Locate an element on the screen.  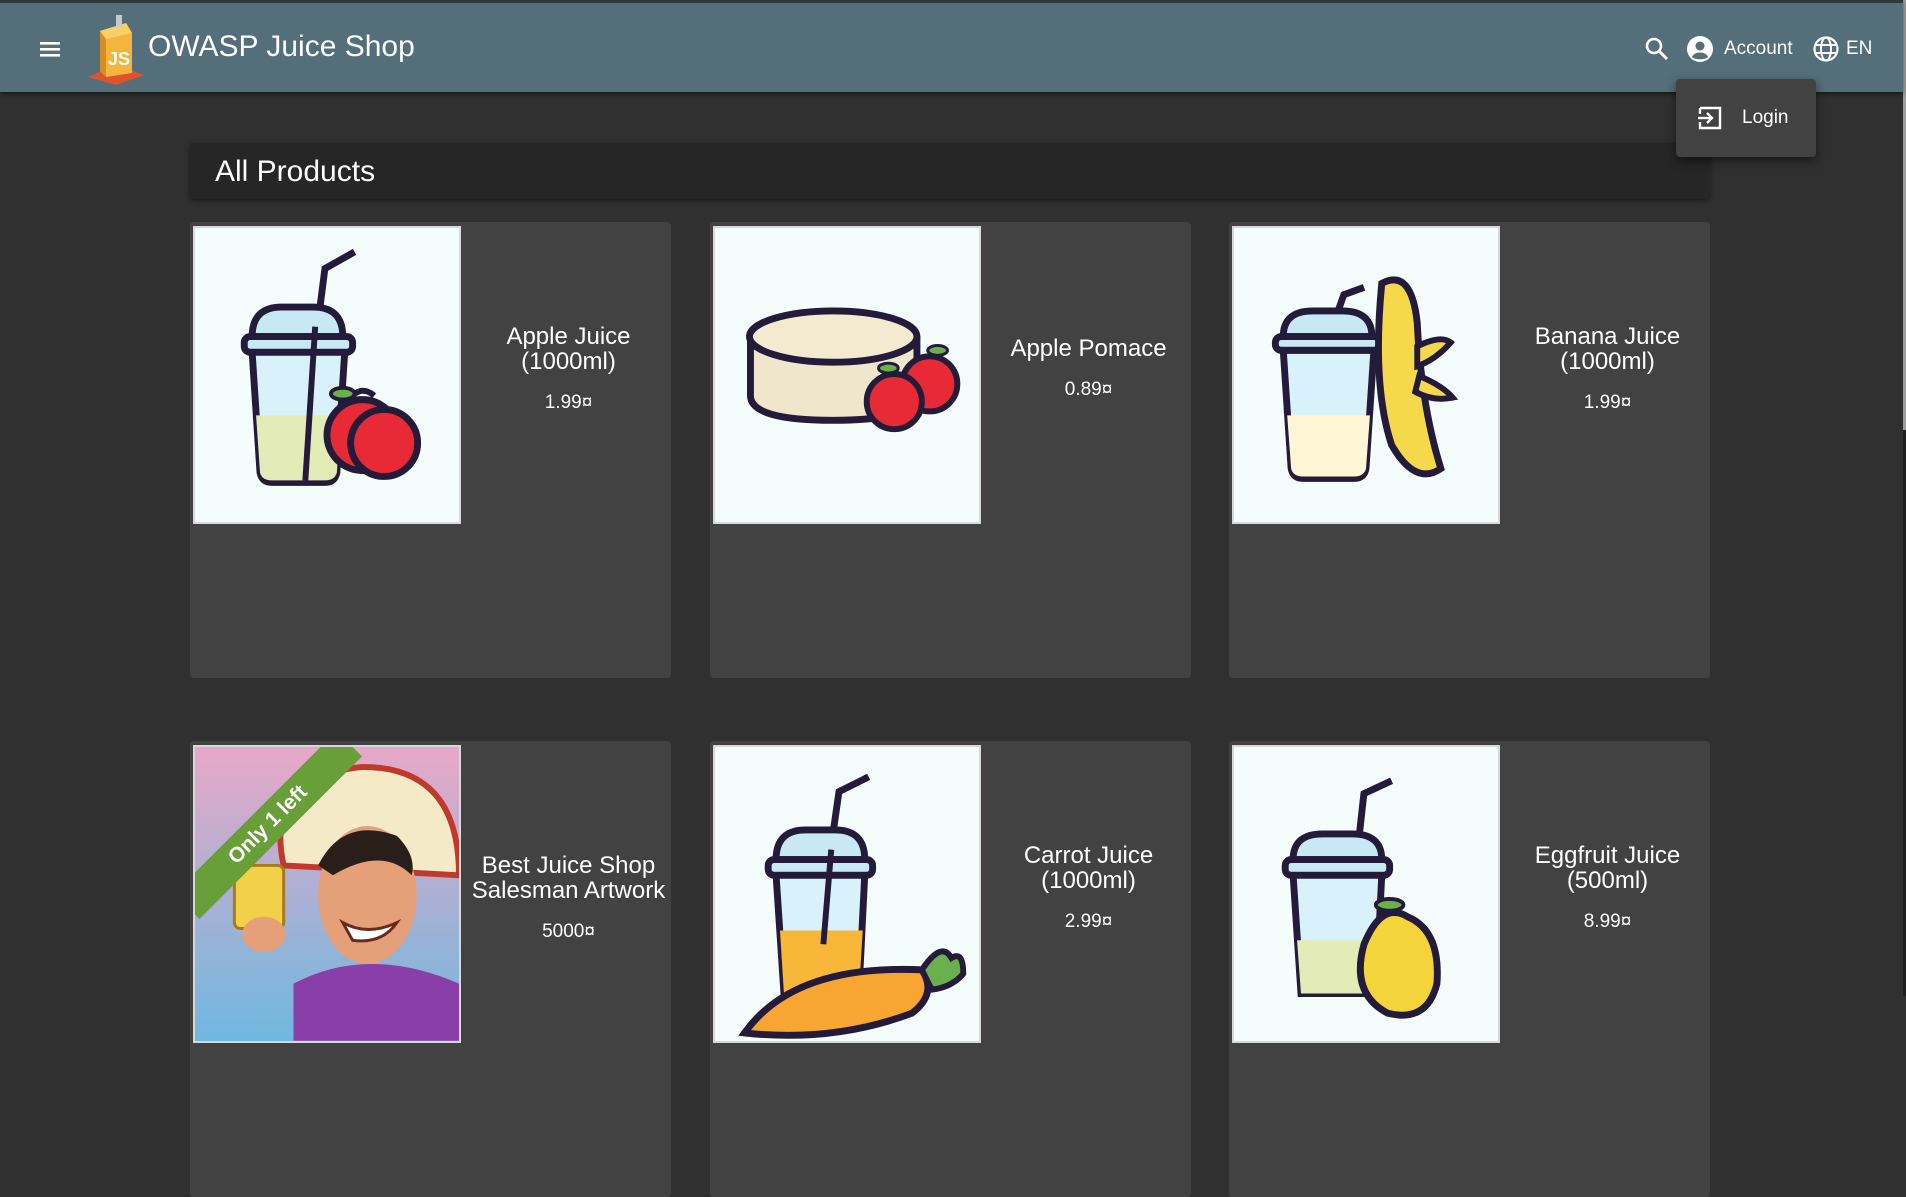
product-info: Best Juice Shop Salesman Artwork 5000¤ is located at coordinates (568, 898).